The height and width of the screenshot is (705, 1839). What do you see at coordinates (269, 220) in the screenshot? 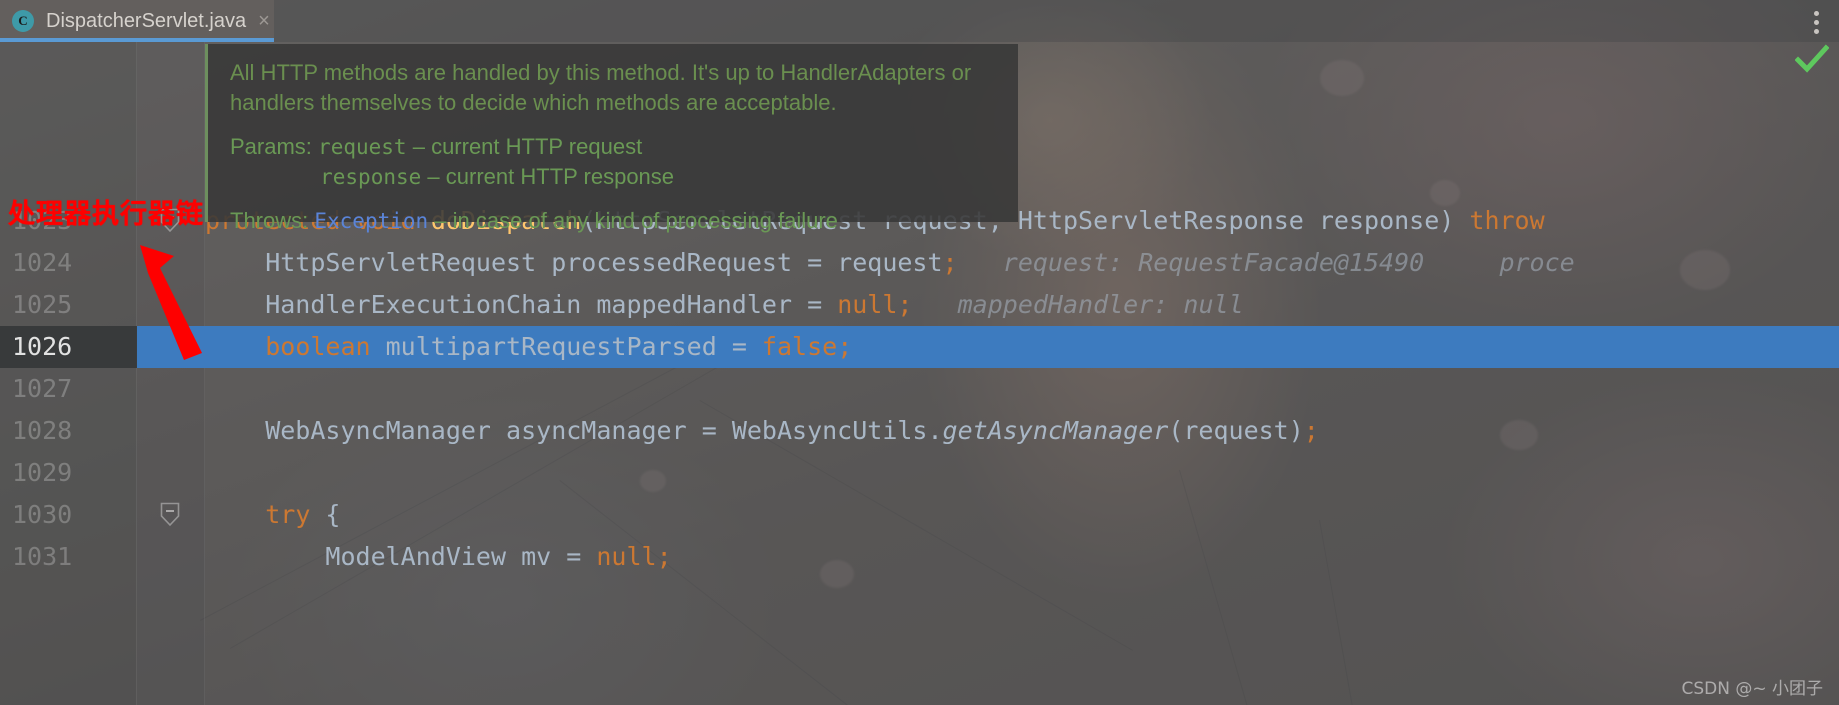
I see `throws-label: Throws:` at bounding box center [269, 220].